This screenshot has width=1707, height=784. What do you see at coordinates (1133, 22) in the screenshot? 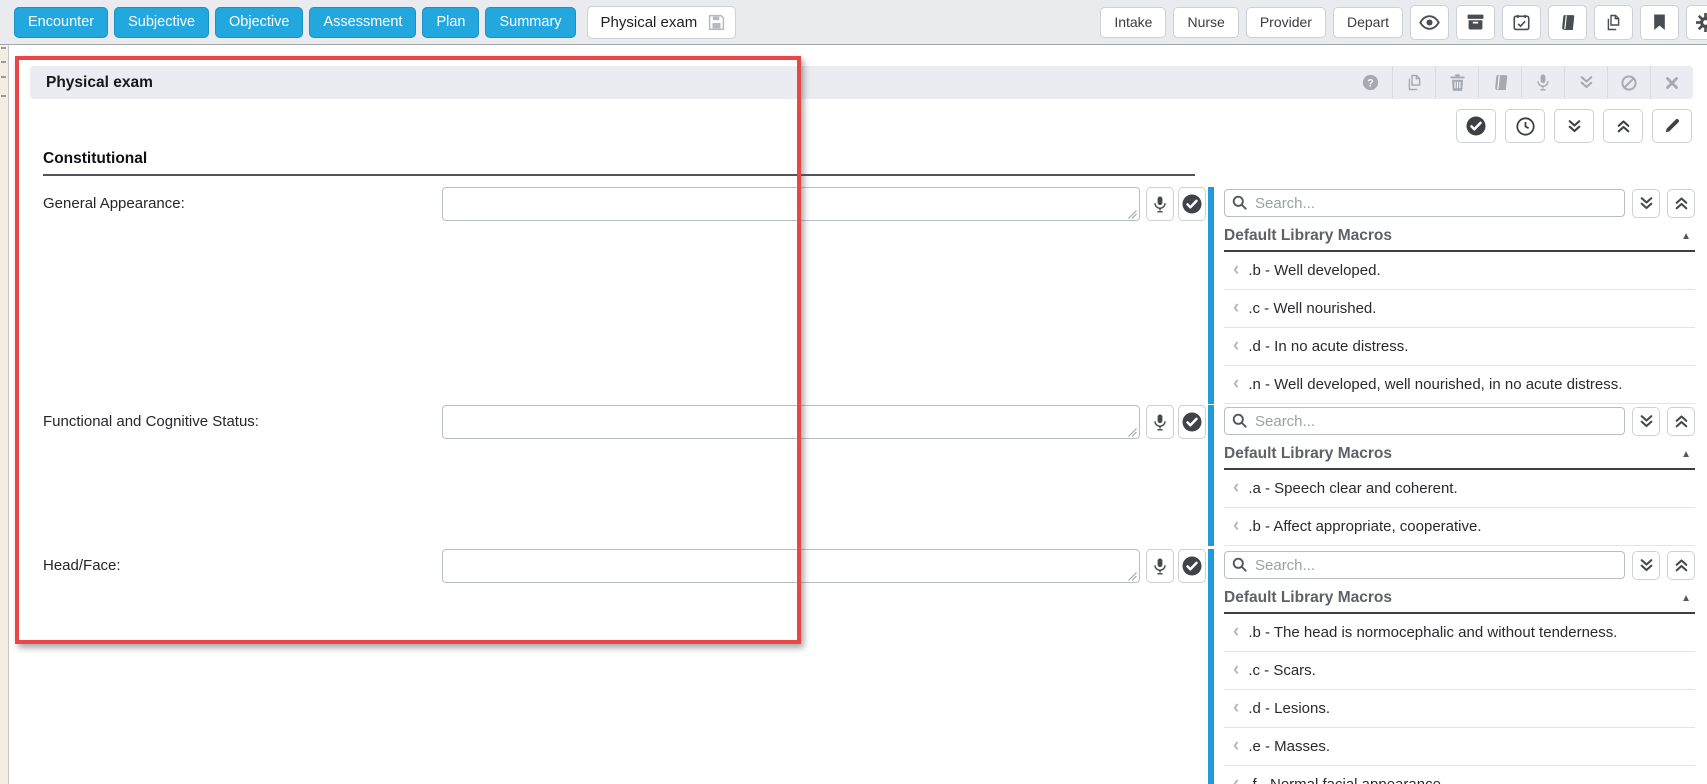
I see `role-button-intake: Intake` at bounding box center [1133, 22].